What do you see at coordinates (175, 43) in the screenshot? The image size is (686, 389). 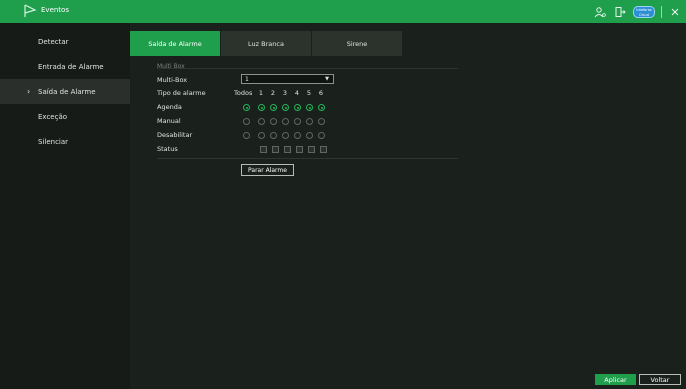 I see `tab-saida-de-alarme: Saída de Alarme` at bounding box center [175, 43].